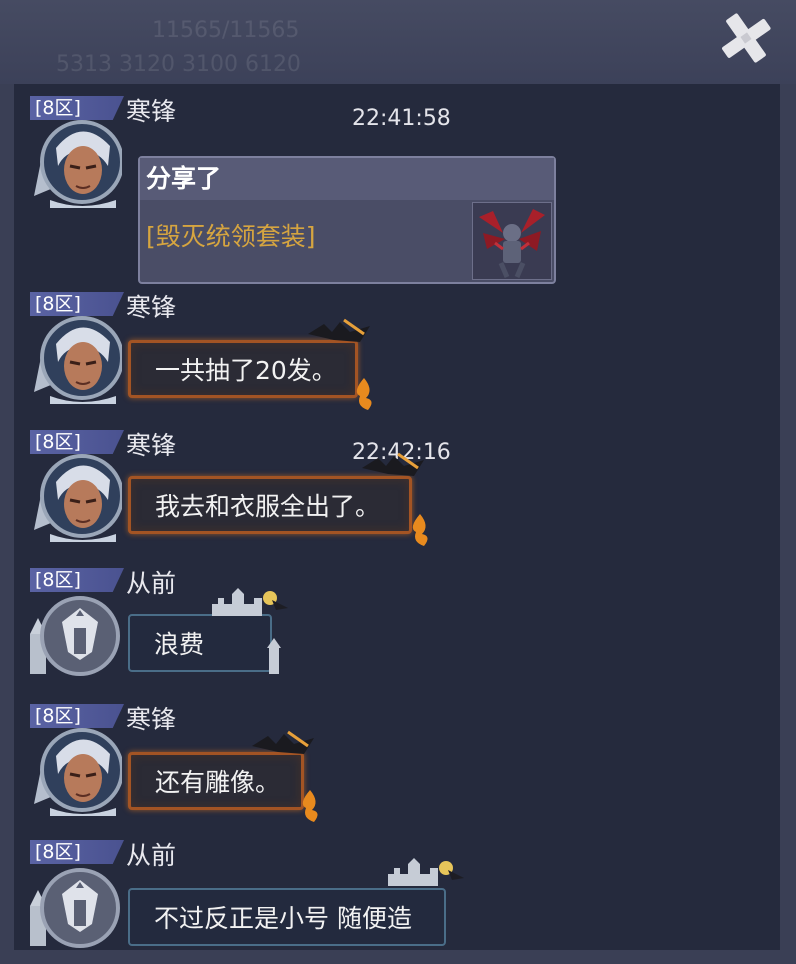 The image size is (796, 964). I want to click on share-title: 分享了, so click(347, 179).